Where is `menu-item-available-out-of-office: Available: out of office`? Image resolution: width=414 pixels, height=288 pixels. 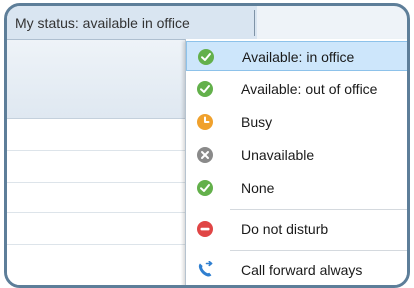
menu-item-available-out-of-office: Available: out of office is located at coordinates (296, 89).